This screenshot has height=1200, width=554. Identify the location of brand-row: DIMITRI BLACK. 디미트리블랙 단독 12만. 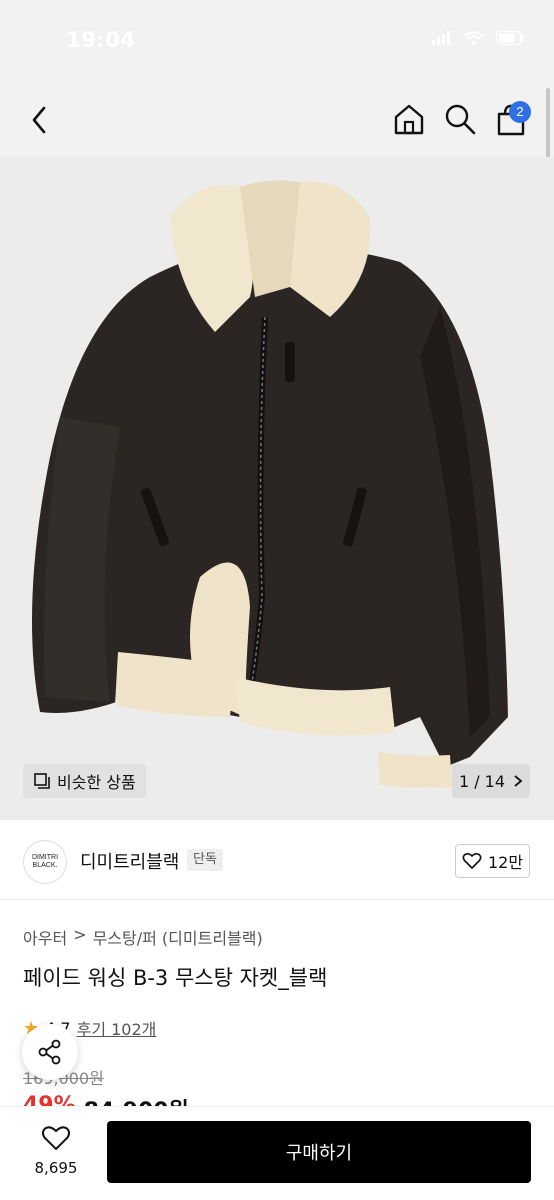
(277, 865).